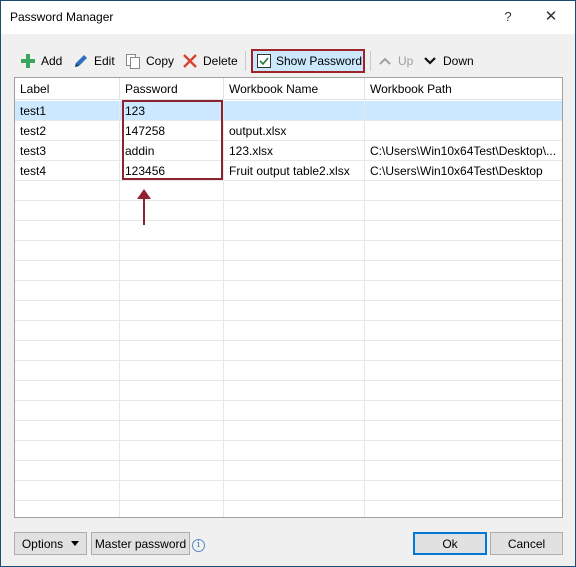  What do you see at coordinates (133, 61) in the screenshot?
I see `copy-icon` at bounding box center [133, 61].